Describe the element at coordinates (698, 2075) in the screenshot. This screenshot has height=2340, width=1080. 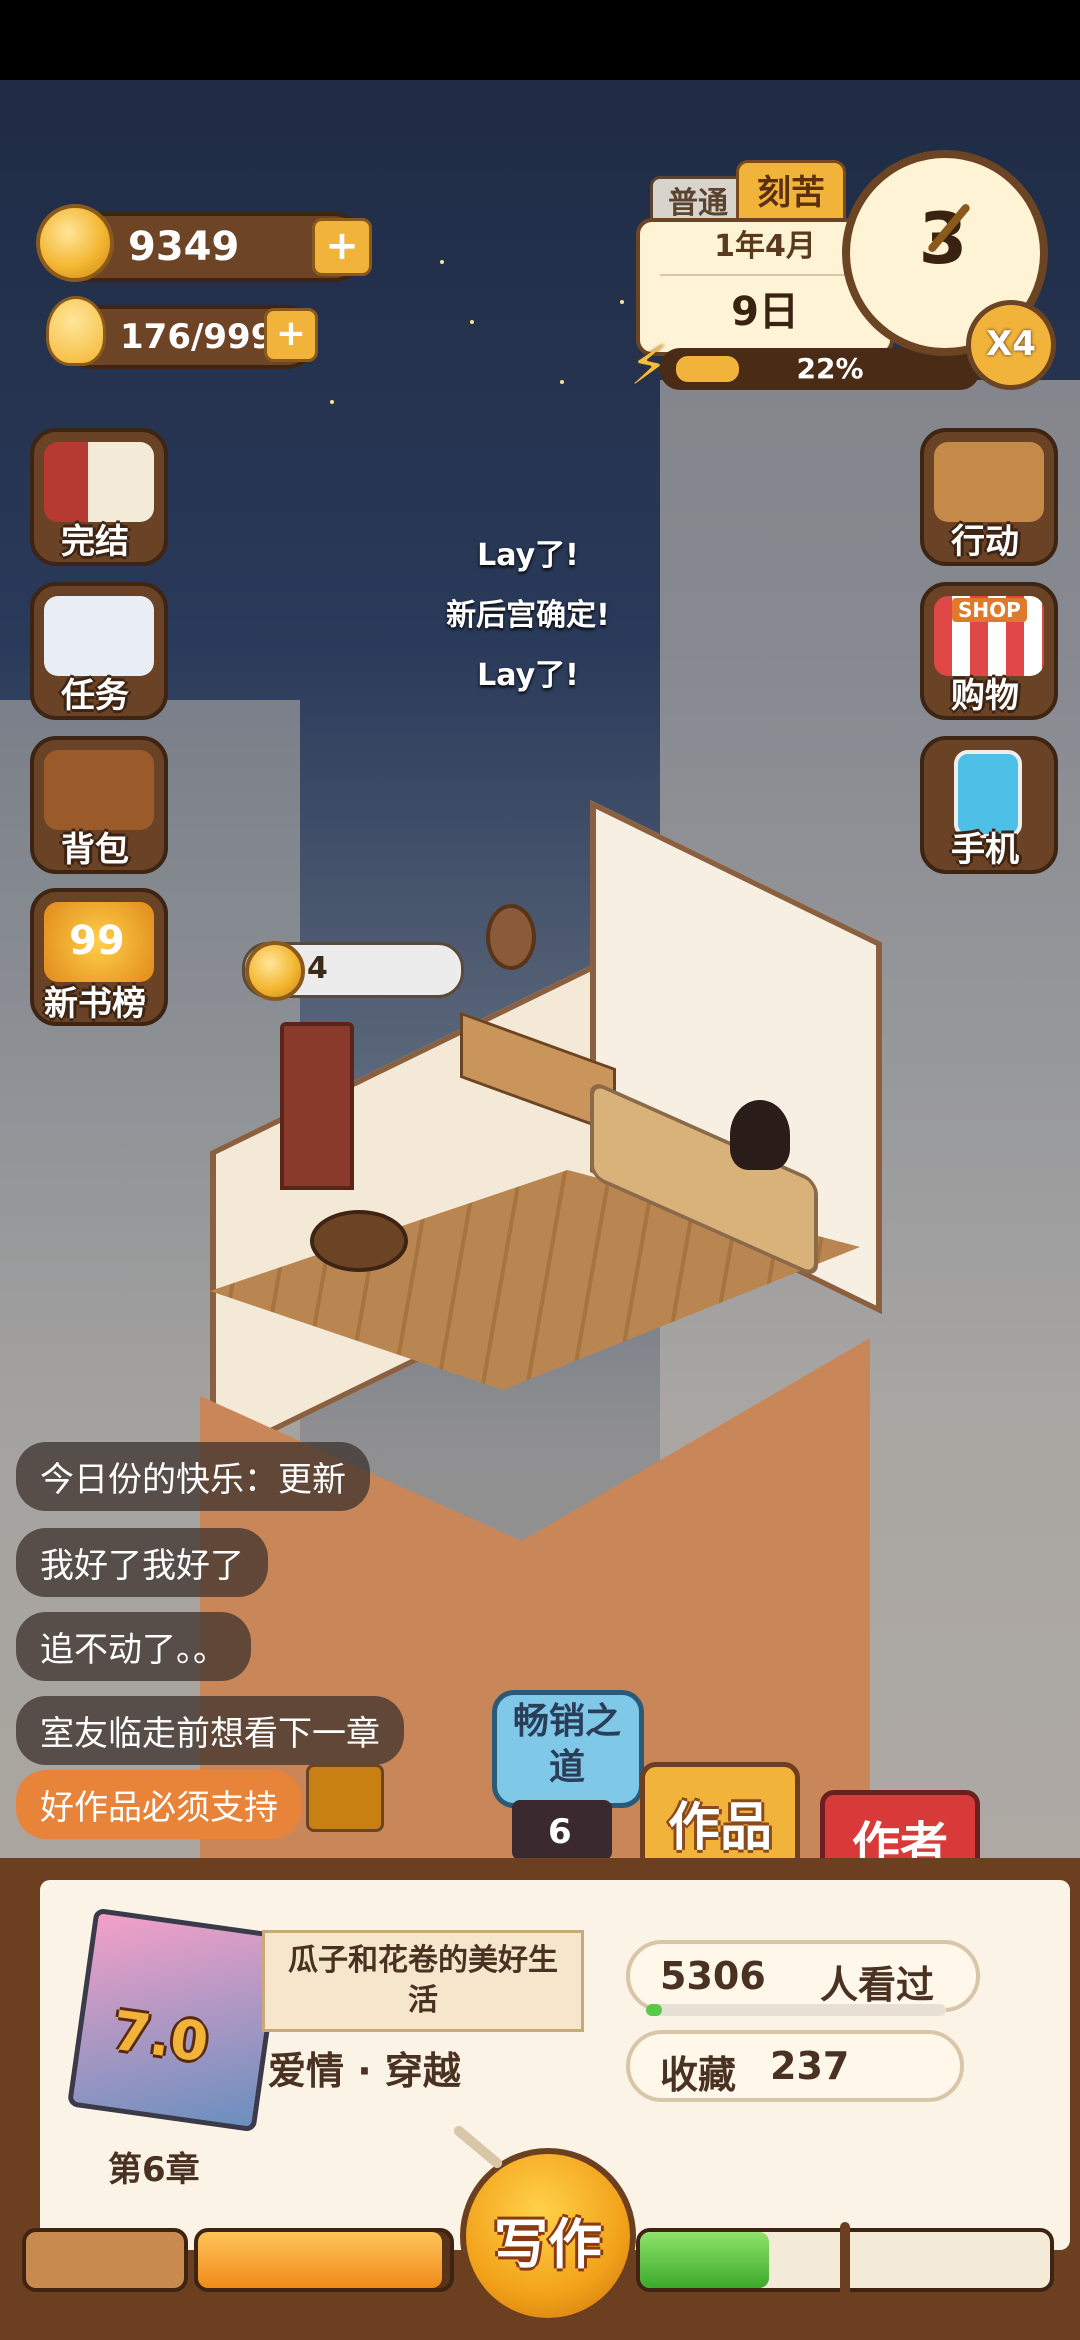
I see `favorites-label: 收藏` at that location.